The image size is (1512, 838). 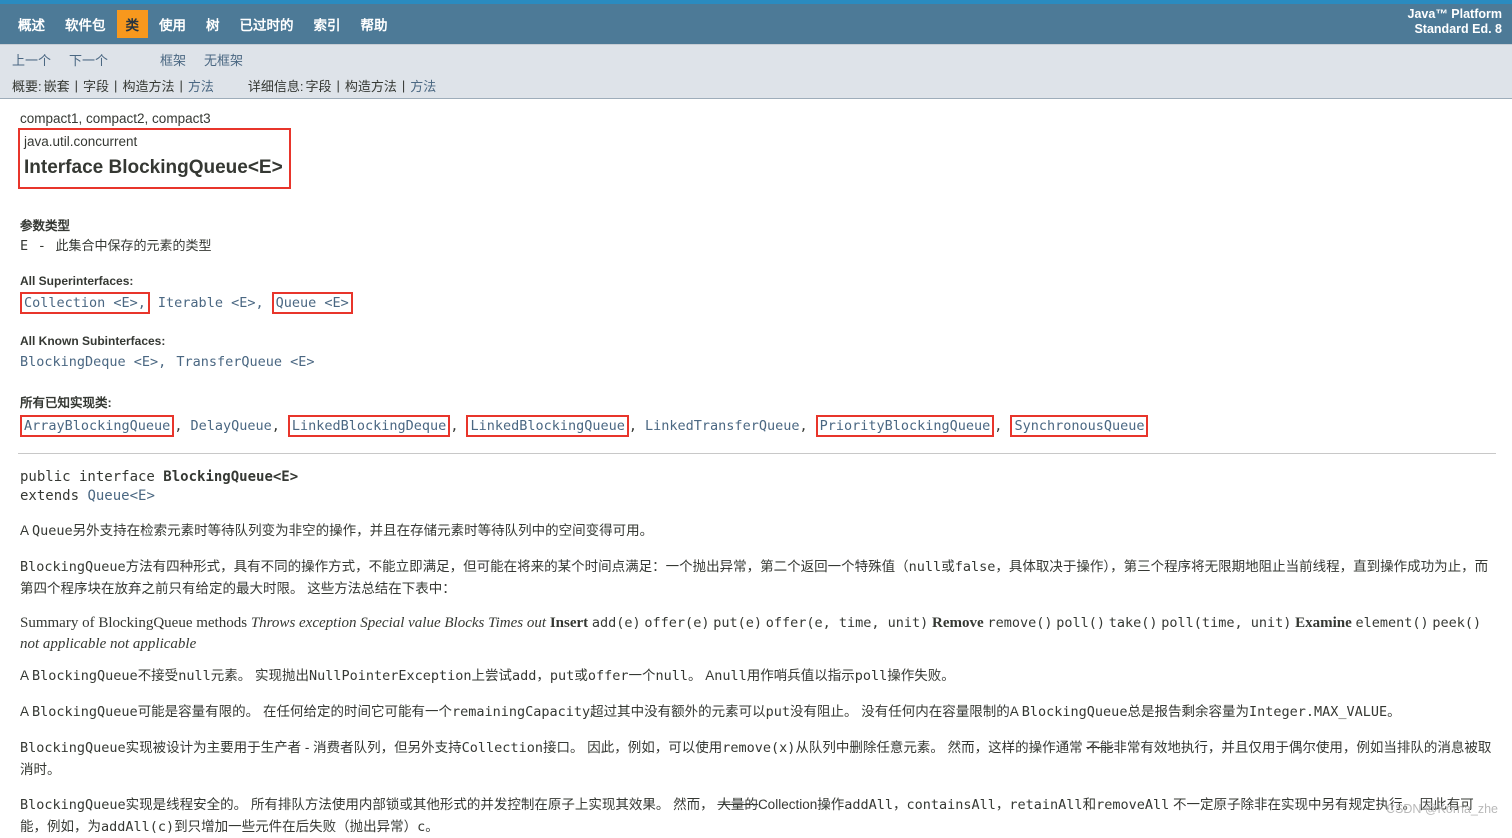 What do you see at coordinates (778, 712) in the screenshot?
I see `p5-code-put: put` at bounding box center [778, 712].